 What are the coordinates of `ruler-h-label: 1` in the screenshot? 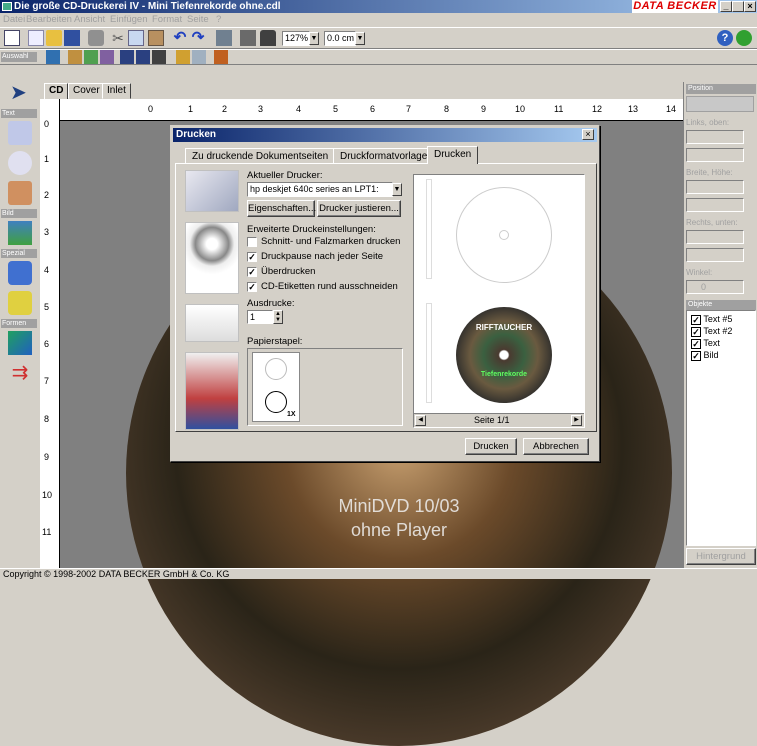 It's located at (191, 109).